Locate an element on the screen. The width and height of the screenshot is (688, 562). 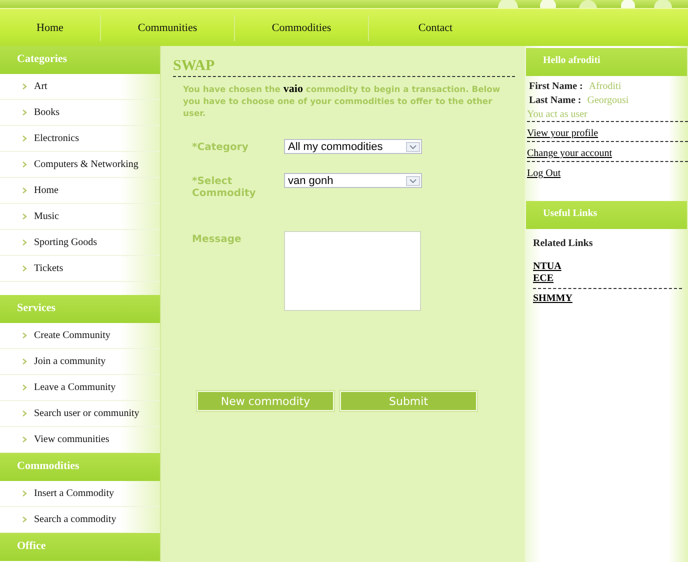
panel-heading: Useful Links is located at coordinates (606, 215).